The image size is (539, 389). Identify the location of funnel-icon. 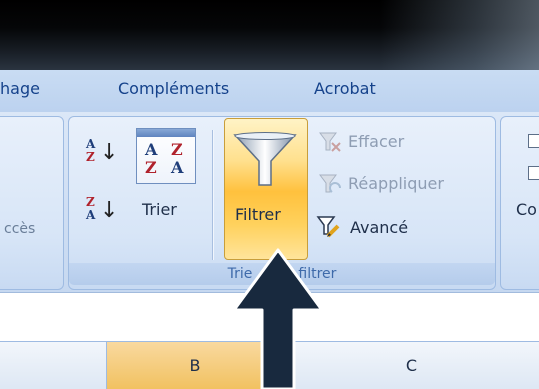
(265, 159).